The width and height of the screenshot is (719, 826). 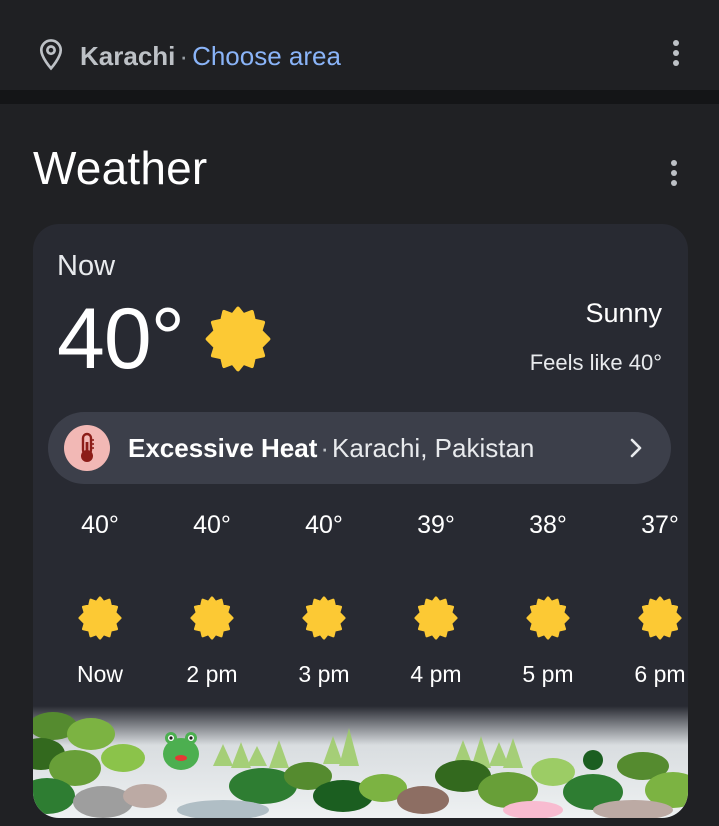 What do you see at coordinates (324, 674) in the screenshot?
I see `hourly-time: 3 pm` at bounding box center [324, 674].